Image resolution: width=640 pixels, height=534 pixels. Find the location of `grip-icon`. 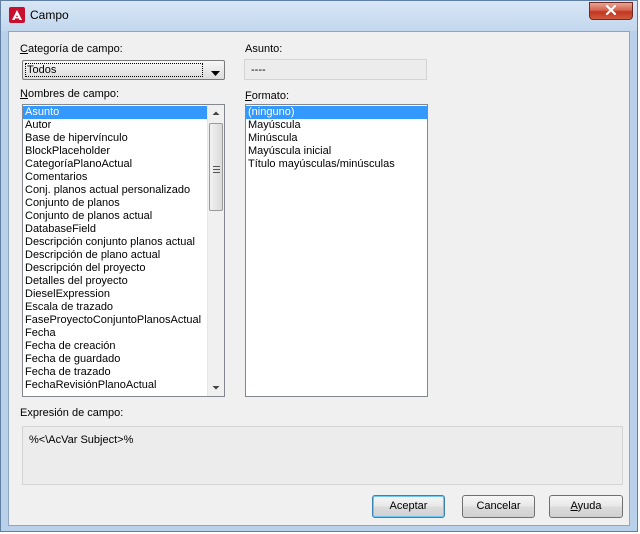

grip-icon is located at coordinates (217, 170).